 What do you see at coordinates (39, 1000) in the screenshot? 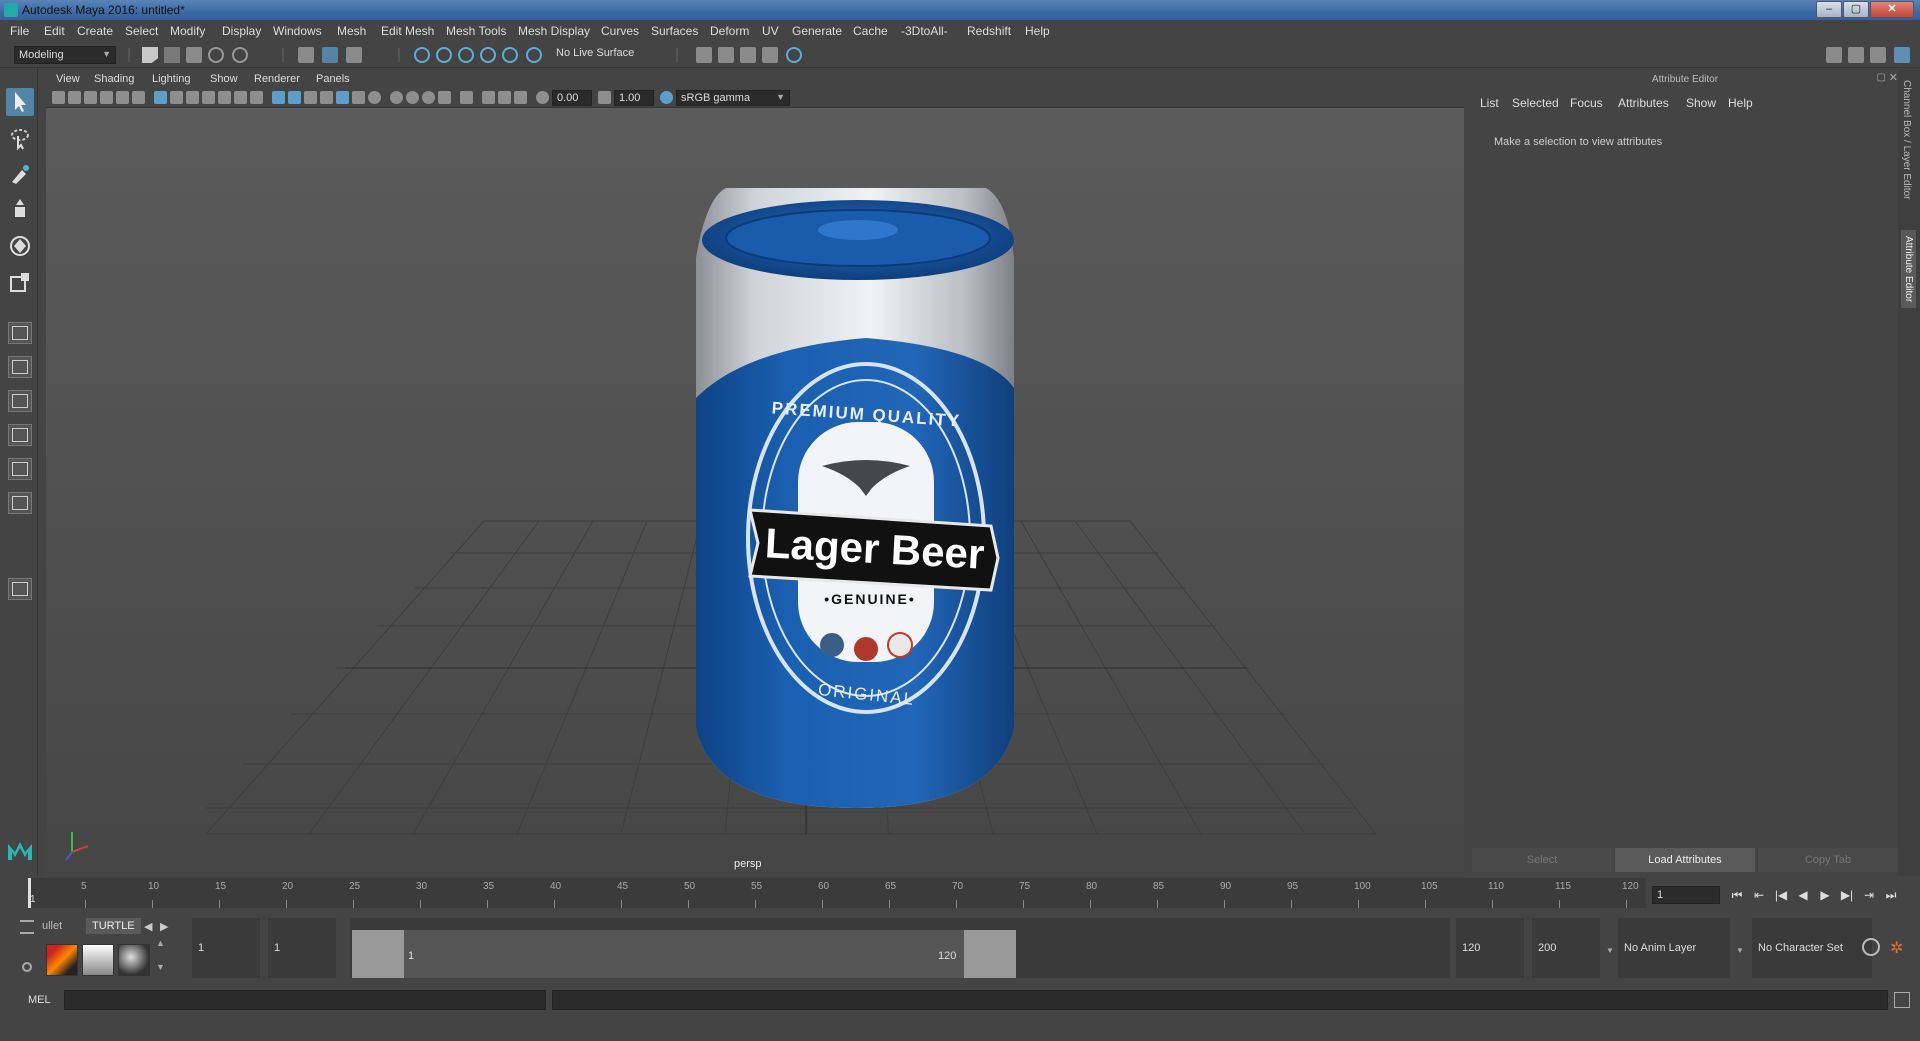
I see `script-language-label: MEL` at bounding box center [39, 1000].